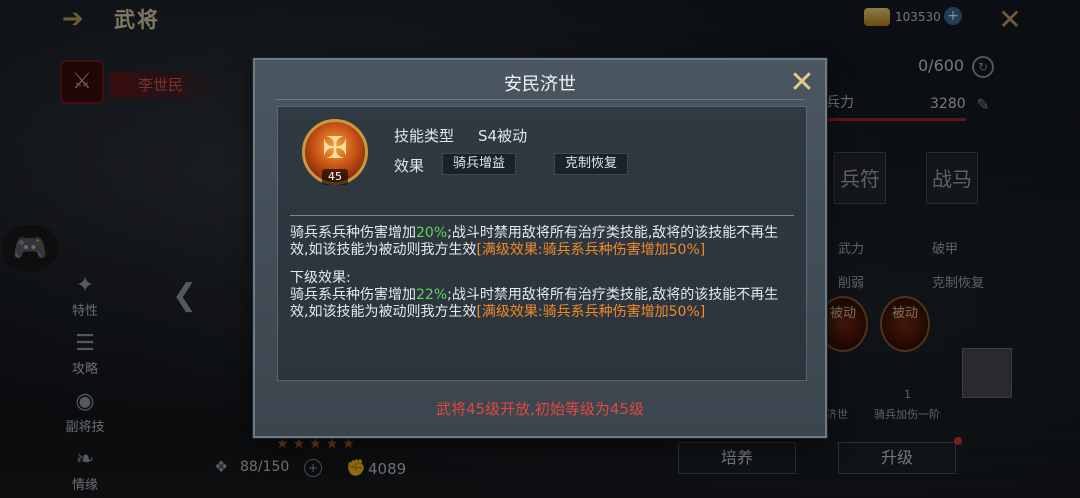  I want to click on next-level-heading: 下级效果:, so click(320, 278).